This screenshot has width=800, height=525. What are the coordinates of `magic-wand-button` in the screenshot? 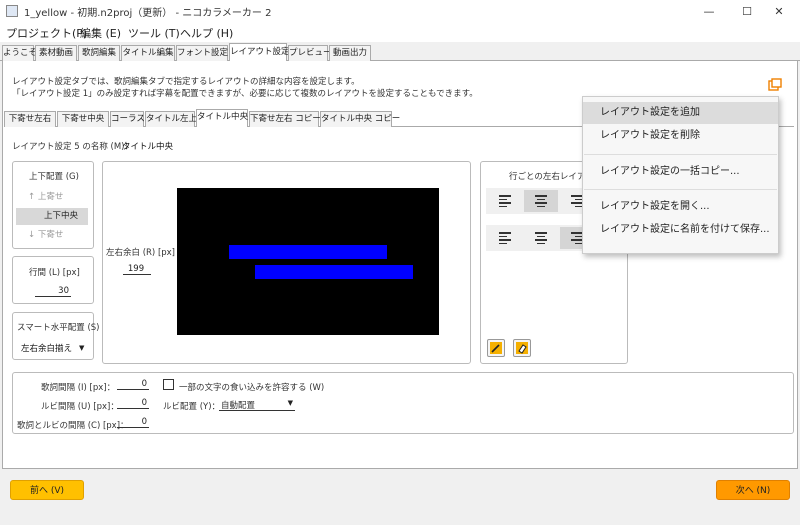 It's located at (496, 348).